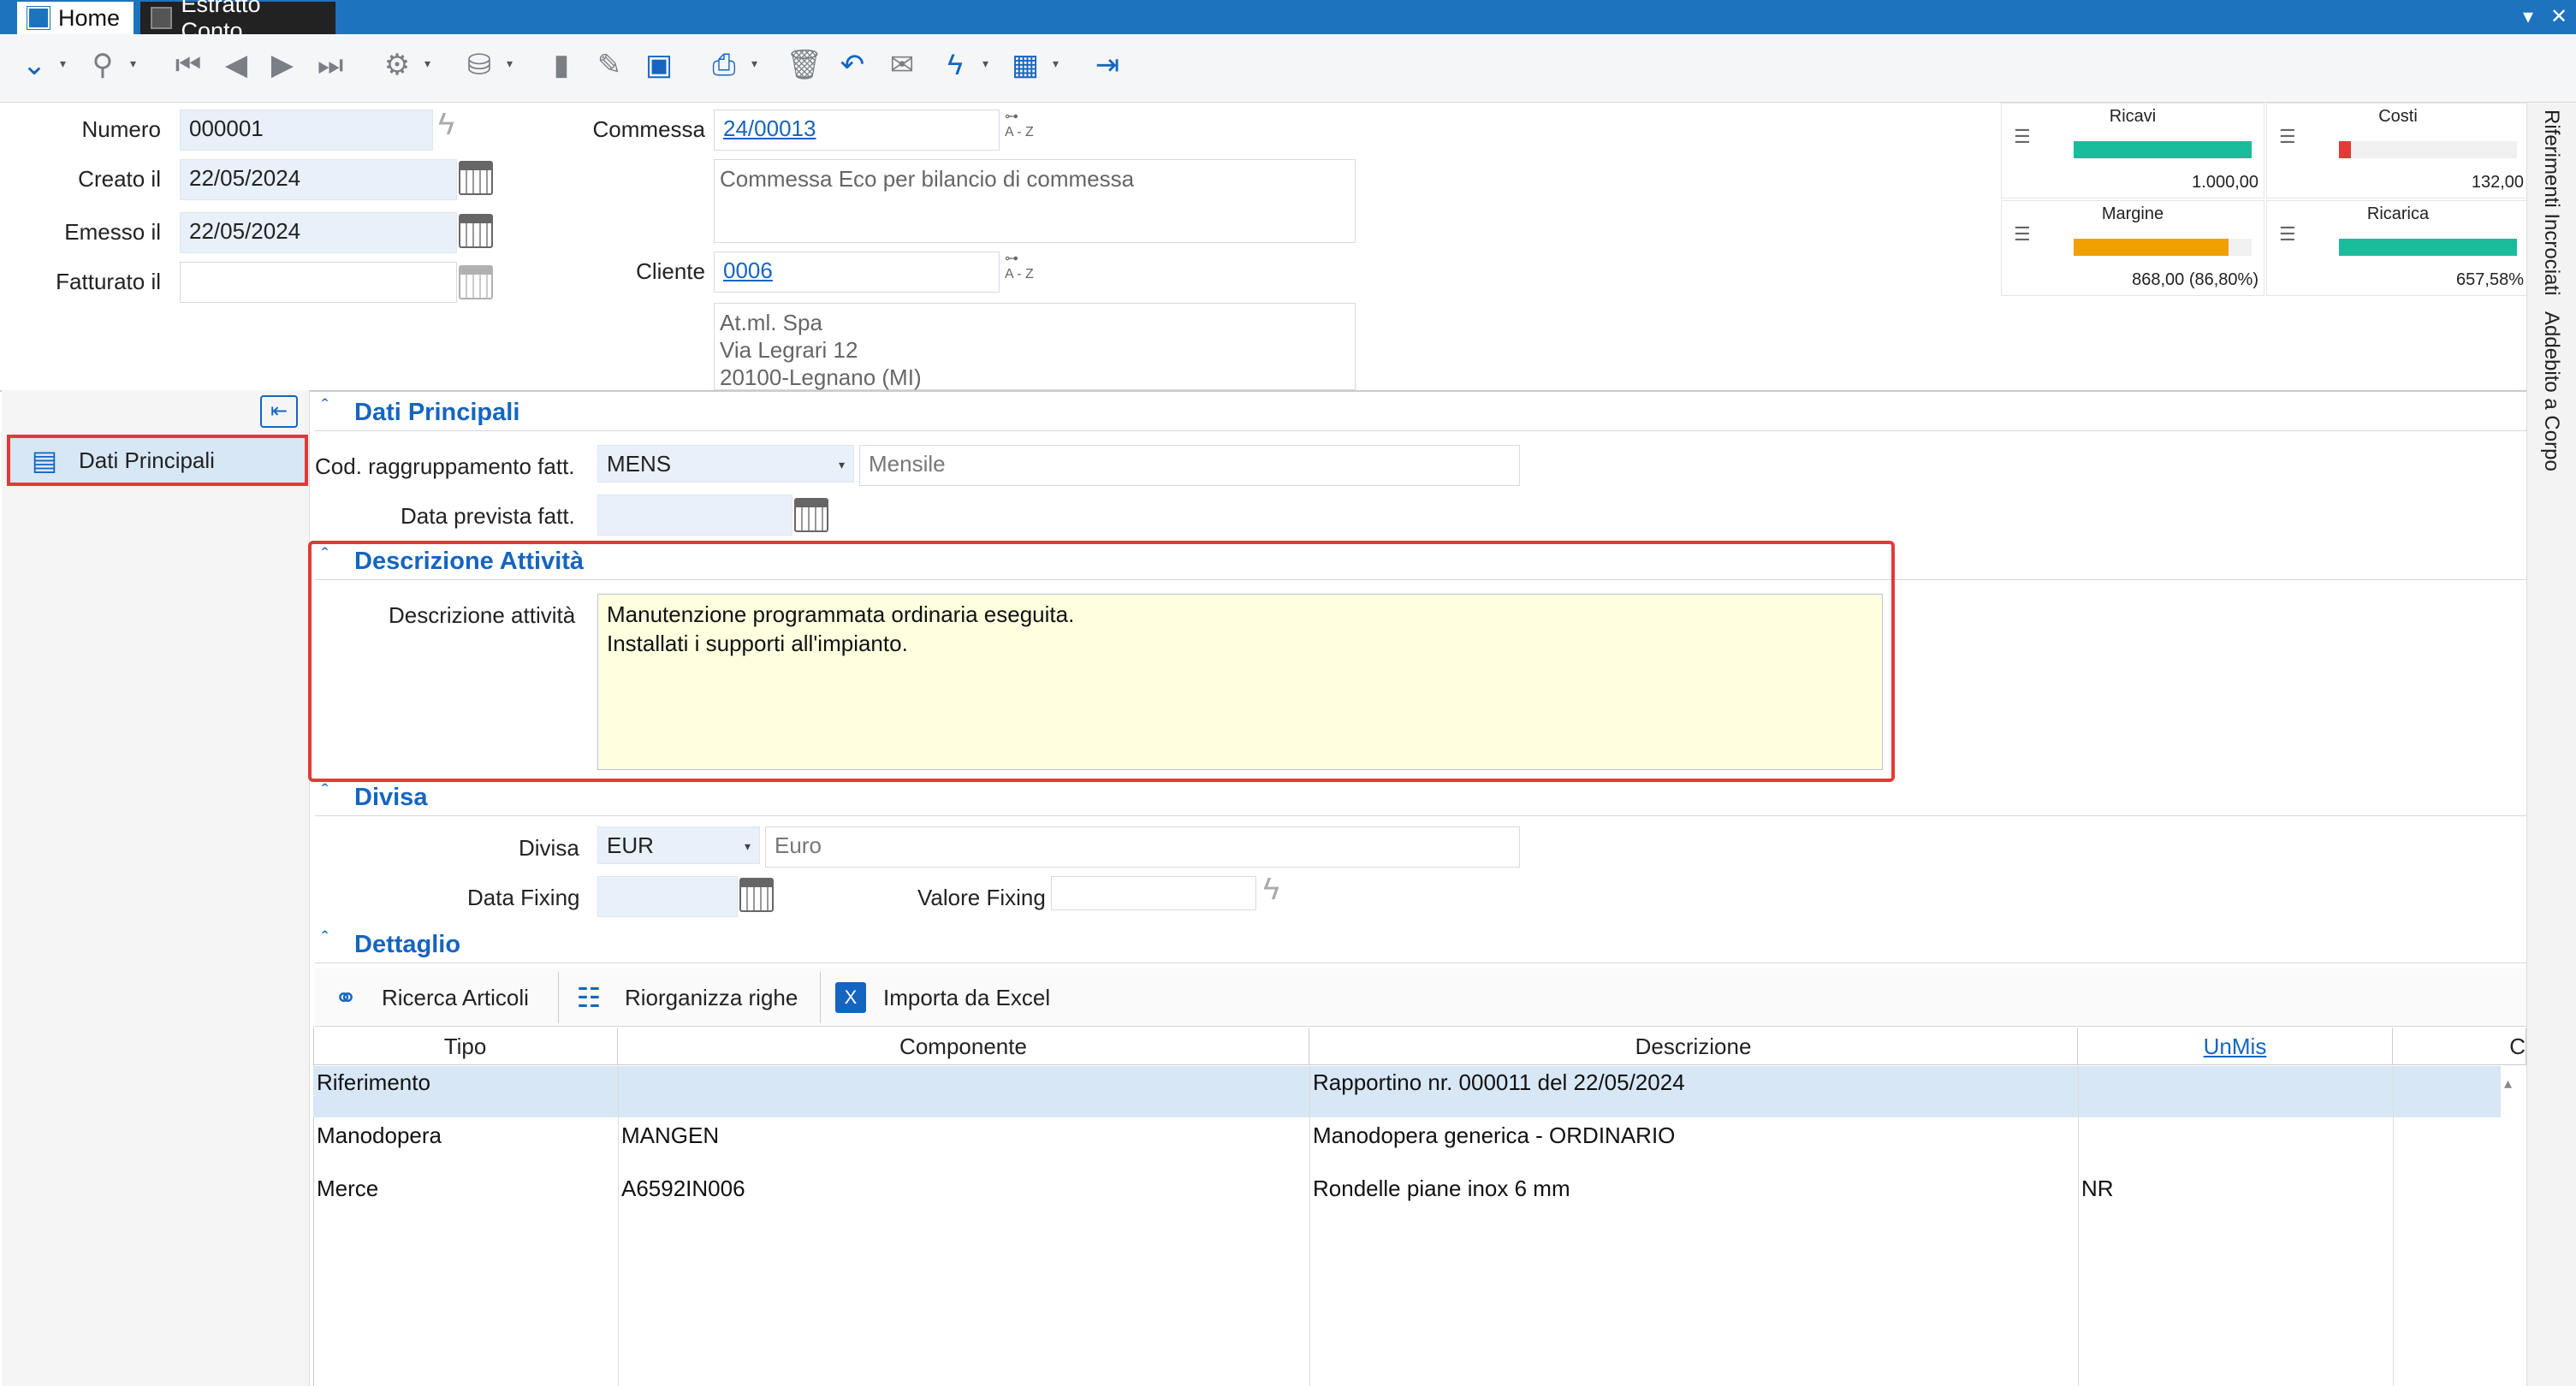 The height and width of the screenshot is (1386, 2576). Describe the element at coordinates (379, 1135) in the screenshot. I see `table-cell: Manodopera` at that location.